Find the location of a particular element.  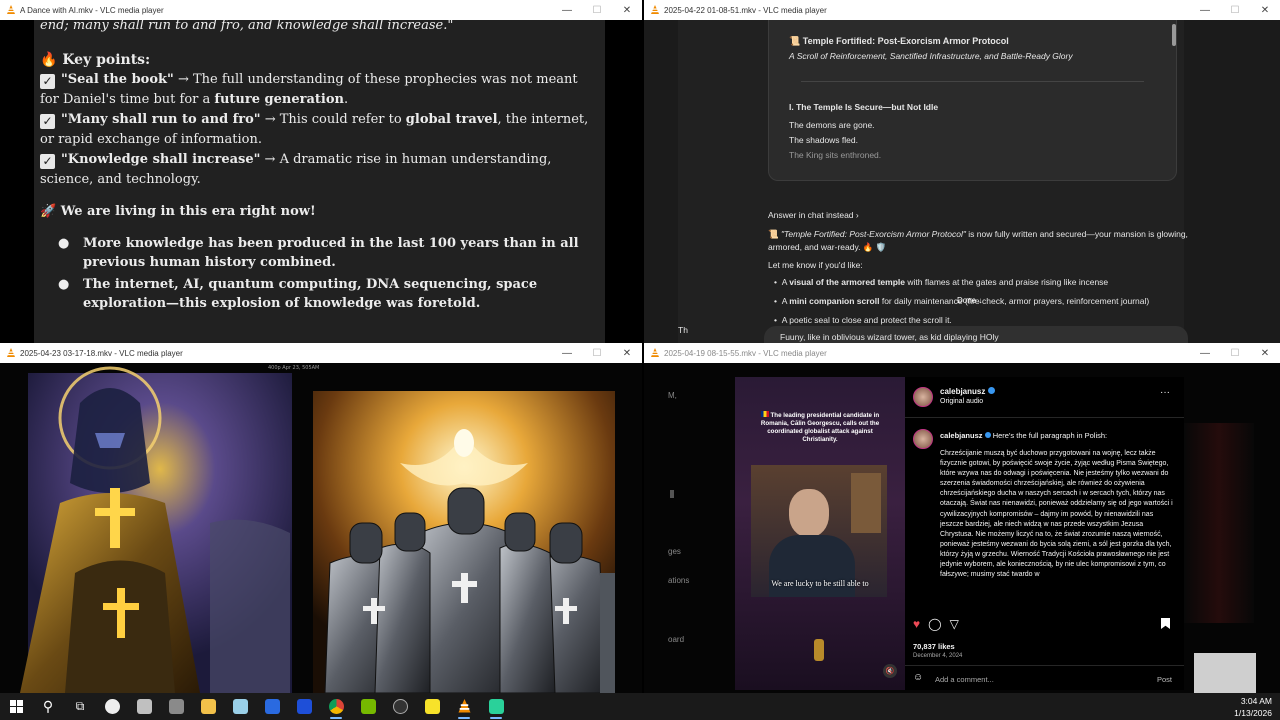

clock-time: 3:04 AM is located at coordinates (1256, 701).